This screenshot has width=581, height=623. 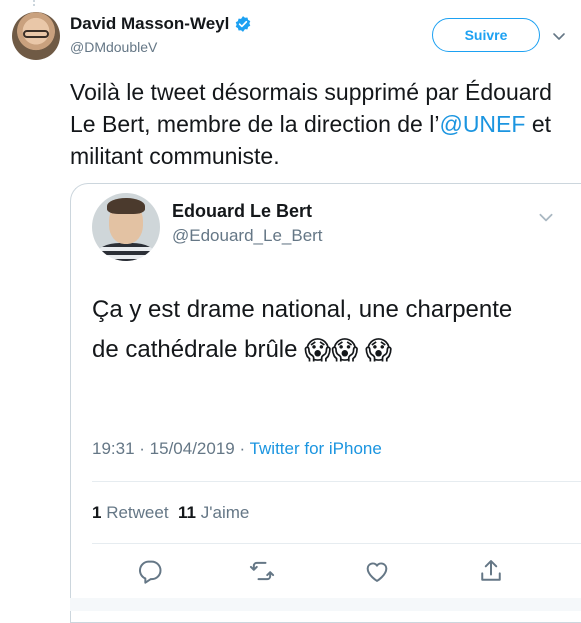 I want to click on tweet-stats: 1 Retweet 11 J'aime, so click(x=170, y=513).